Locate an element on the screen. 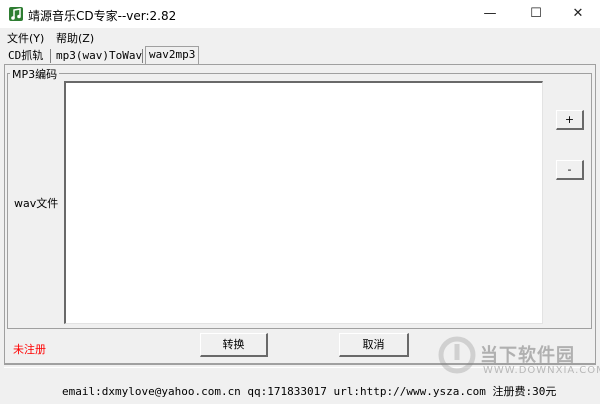 The height and width of the screenshot is (404, 600). menu-help: 帮助(Z) is located at coordinates (75, 38).